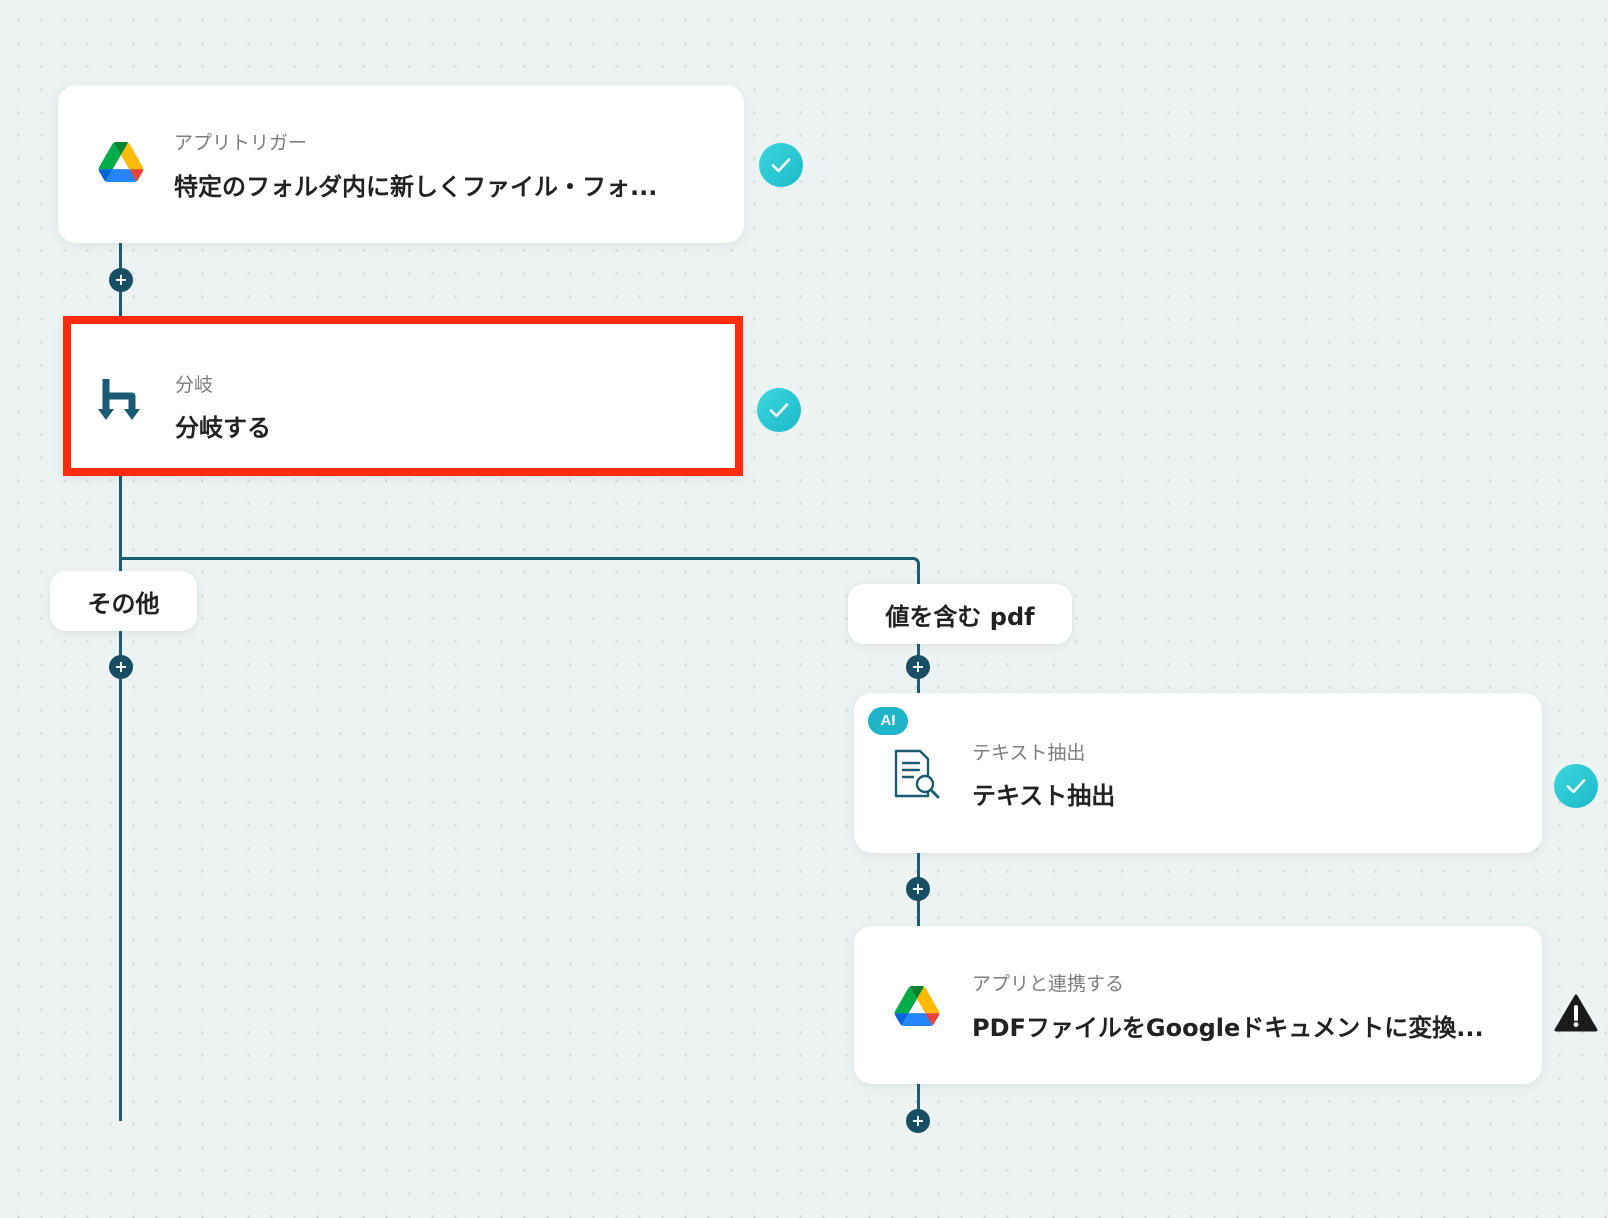  Describe the element at coordinates (515, 558) in the screenshot. I see `connector-branch-horizontal` at that location.